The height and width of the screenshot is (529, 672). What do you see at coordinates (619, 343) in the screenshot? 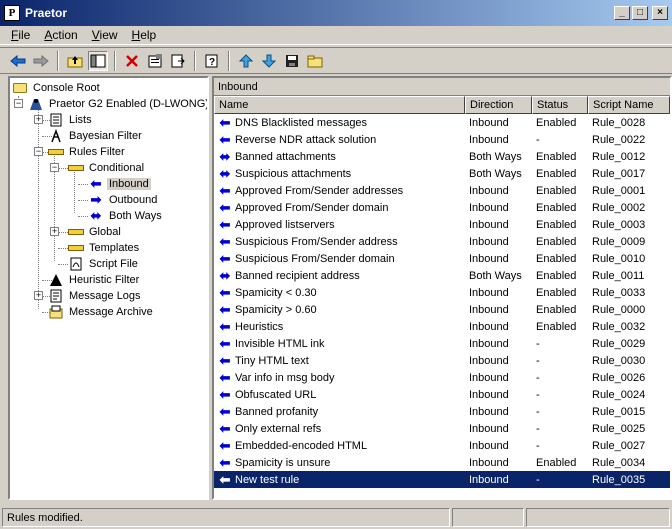
I see `rule-script-name: Rule_0029` at bounding box center [619, 343].